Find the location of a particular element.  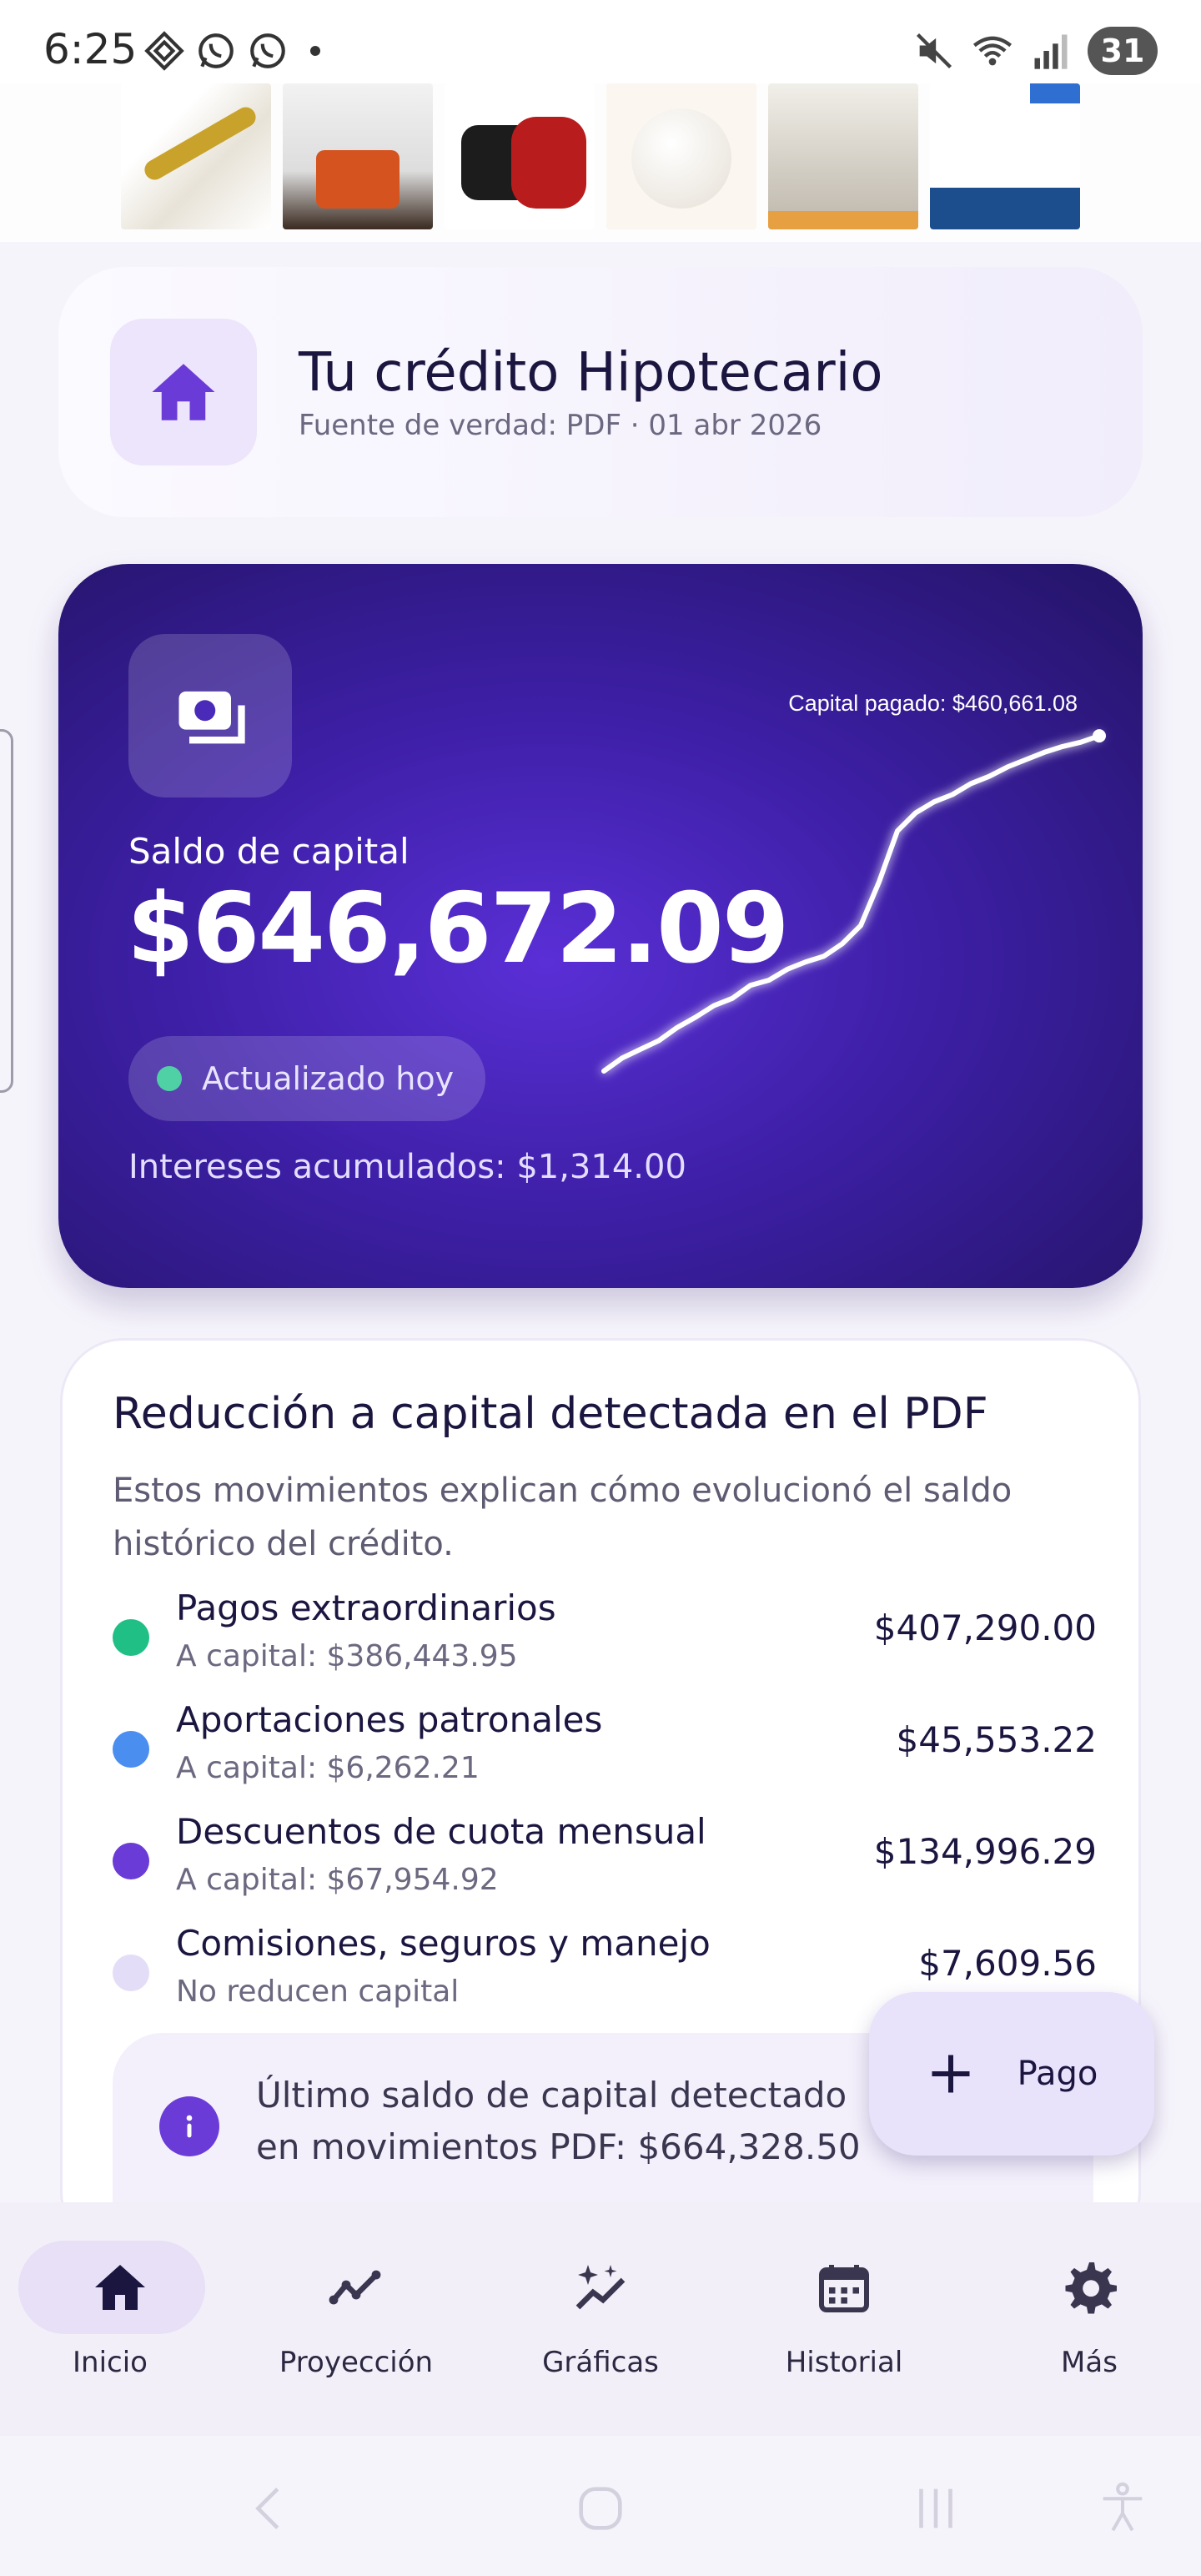

home-circle-icon is located at coordinates (601, 2508).